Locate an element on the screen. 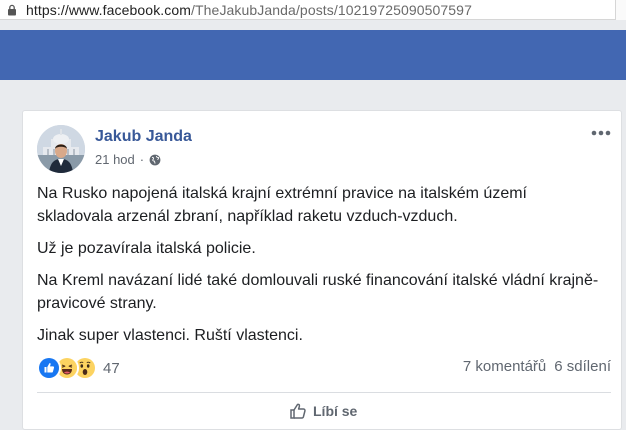 This screenshot has width=626, height=430. post-meta: 21 hod · is located at coordinates (128, 159).